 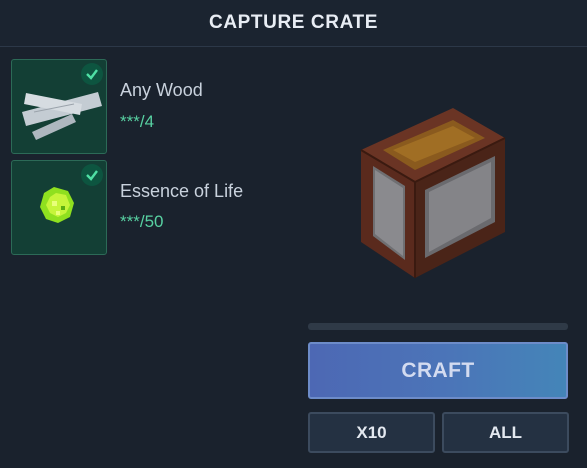 I want to click on craft-button: CRAFT, so click(x=438, y=370).